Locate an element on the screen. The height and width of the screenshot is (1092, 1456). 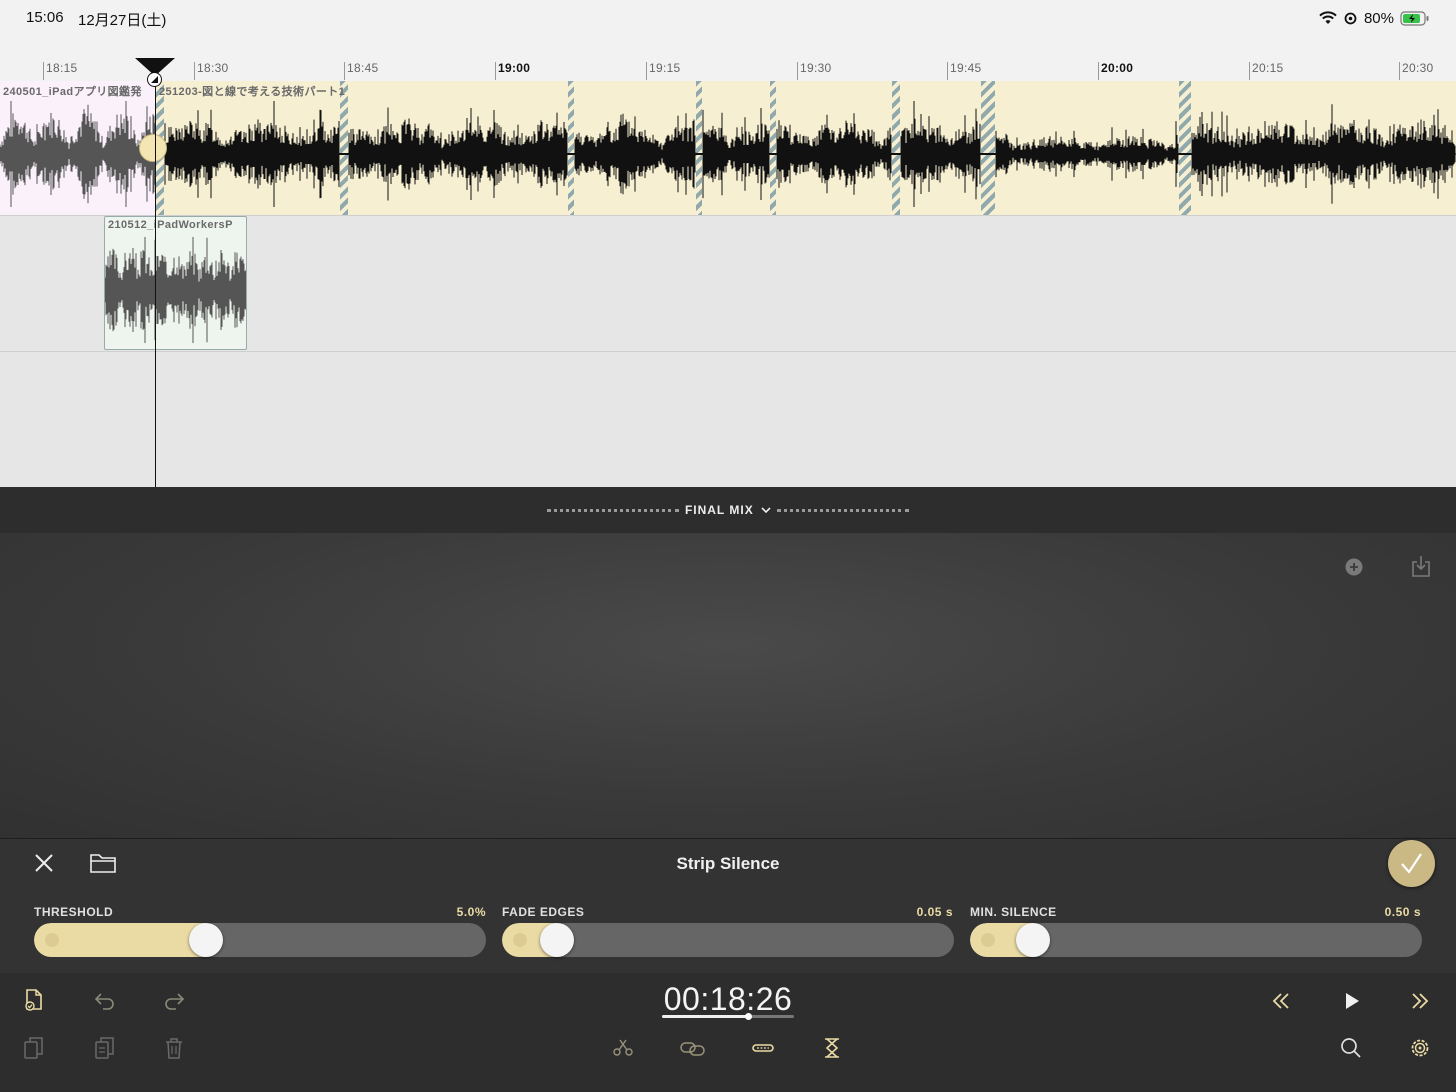
fade-edges-thumb is located at coordinates (556, 940).